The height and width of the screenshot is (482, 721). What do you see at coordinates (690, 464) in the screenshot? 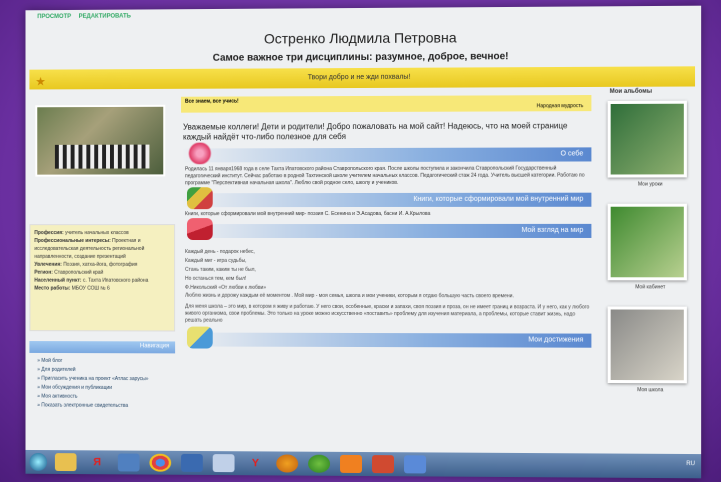
I see `system-tray: RU` at bounding box center [690, 464].